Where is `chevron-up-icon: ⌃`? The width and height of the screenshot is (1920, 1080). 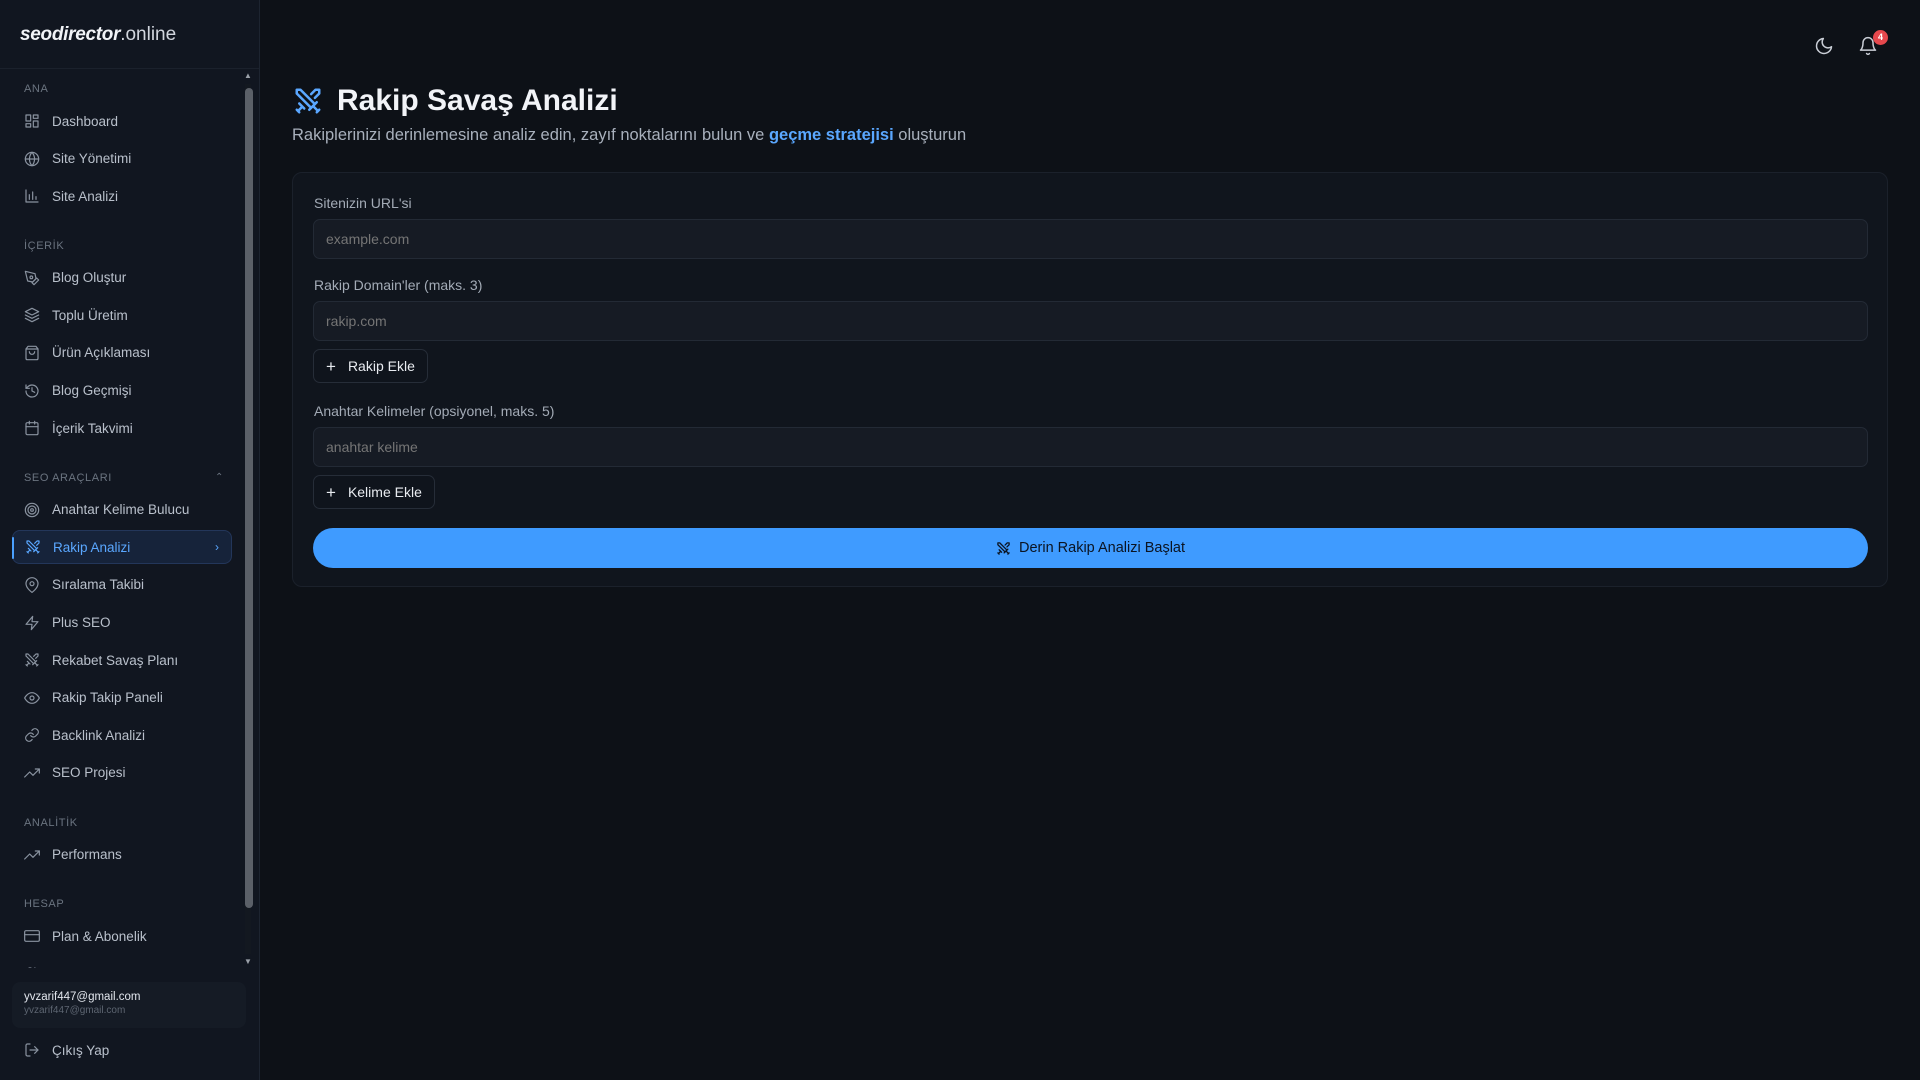 chevron-up-icon: ⌃ is located at coordinates (219, 478).